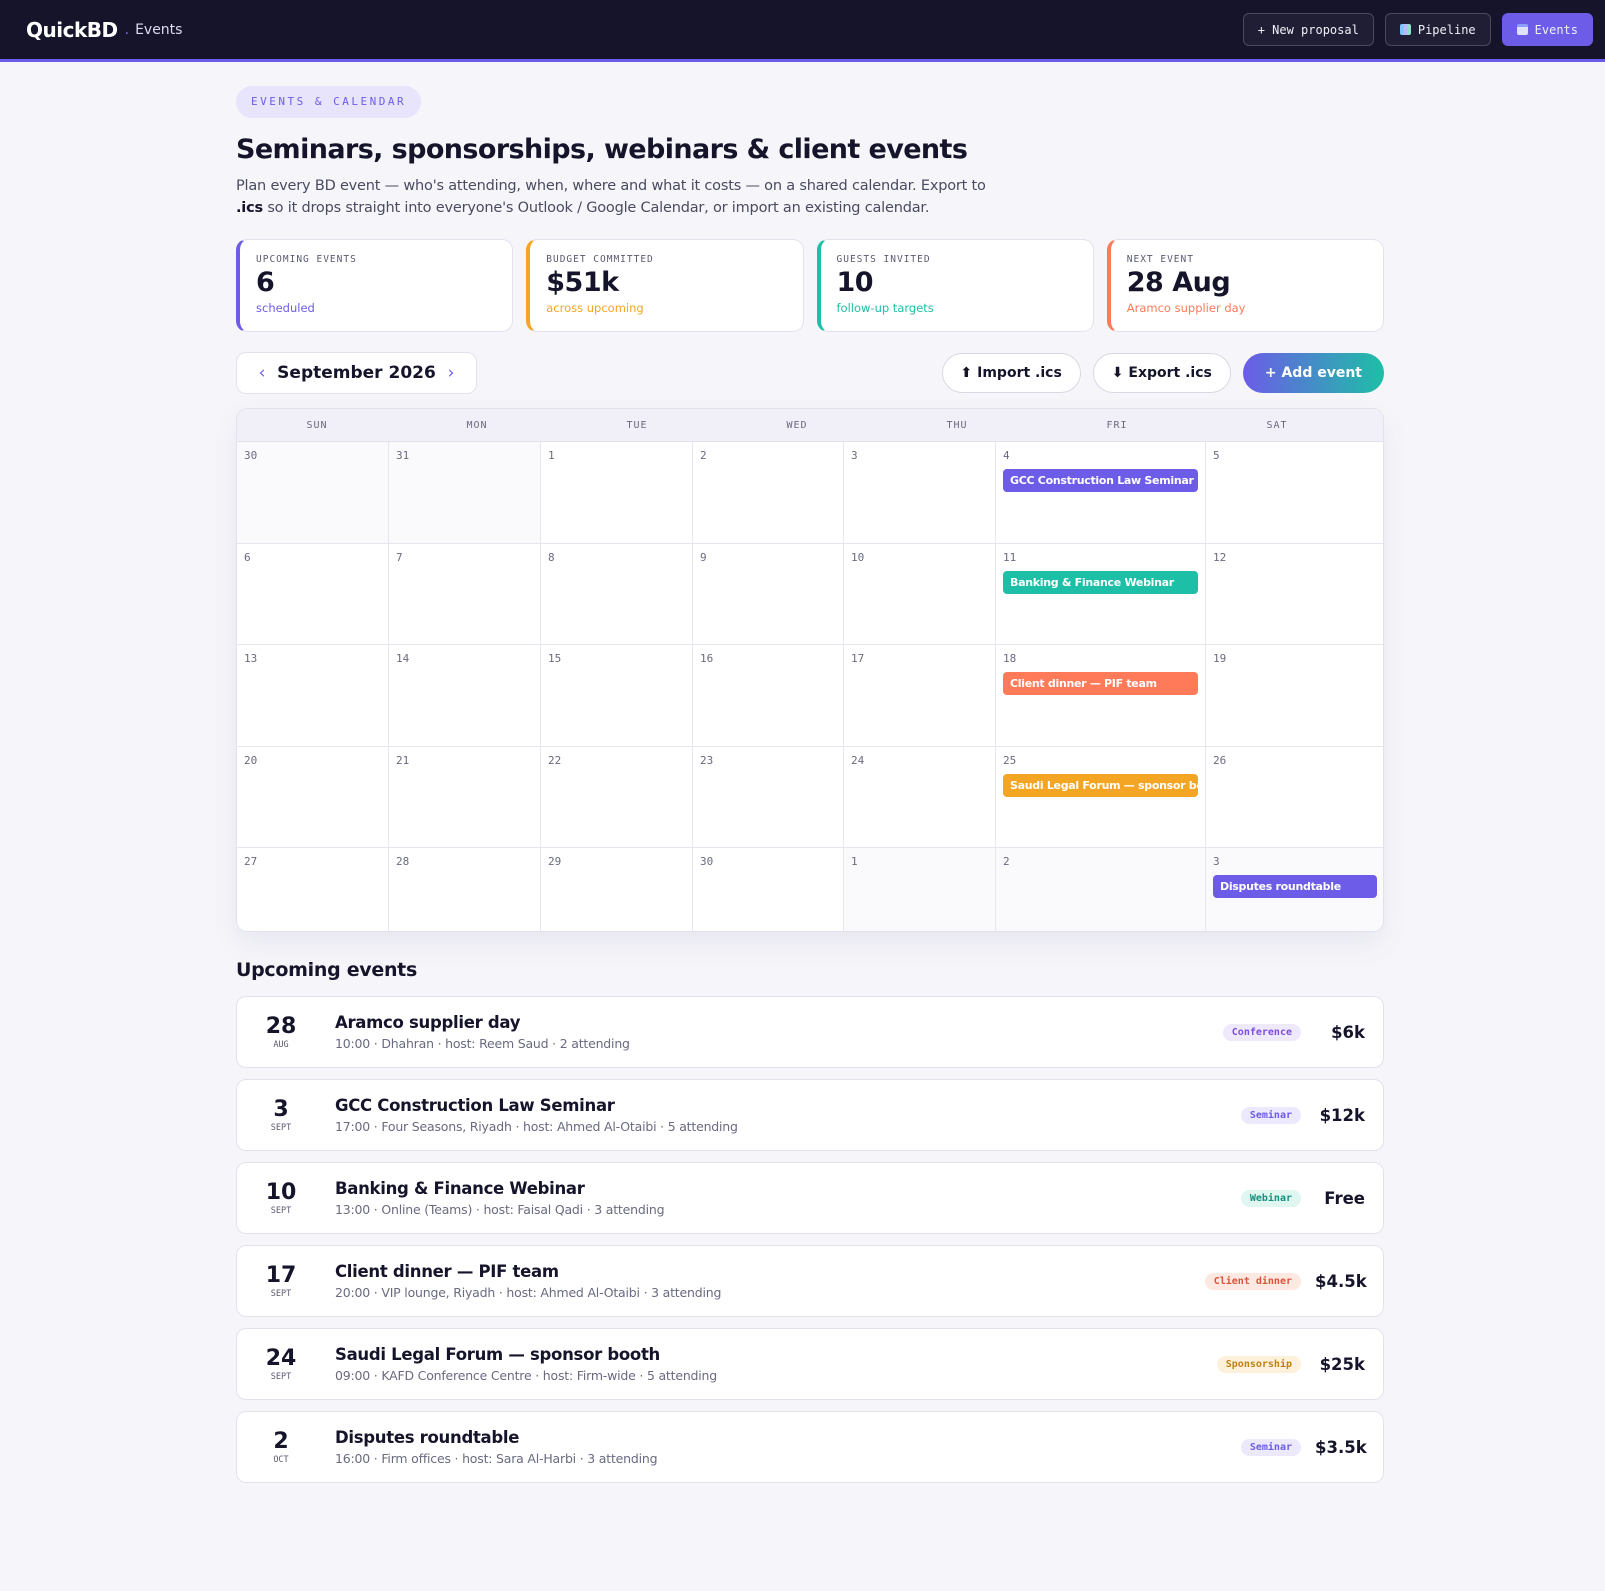  What do you see at coordinates (1270, 1115) in the screenshot?
I see `event-type-badge: Seminar` at bounding box center [1270, 1115].